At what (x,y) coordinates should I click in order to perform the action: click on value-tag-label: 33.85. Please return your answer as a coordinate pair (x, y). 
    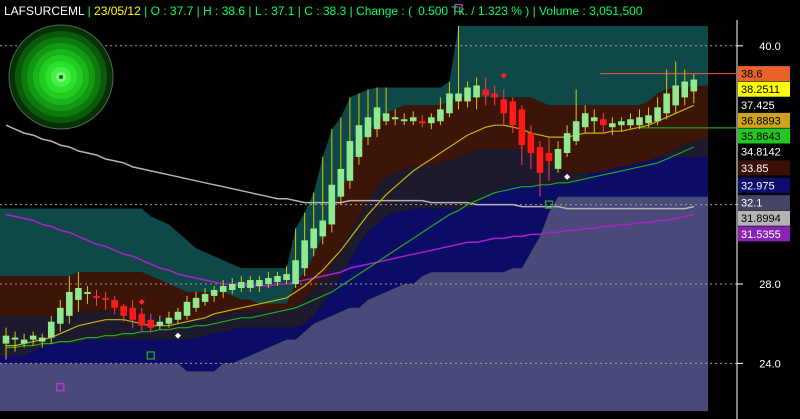
    Looking at the image, I should click on (755, 169).